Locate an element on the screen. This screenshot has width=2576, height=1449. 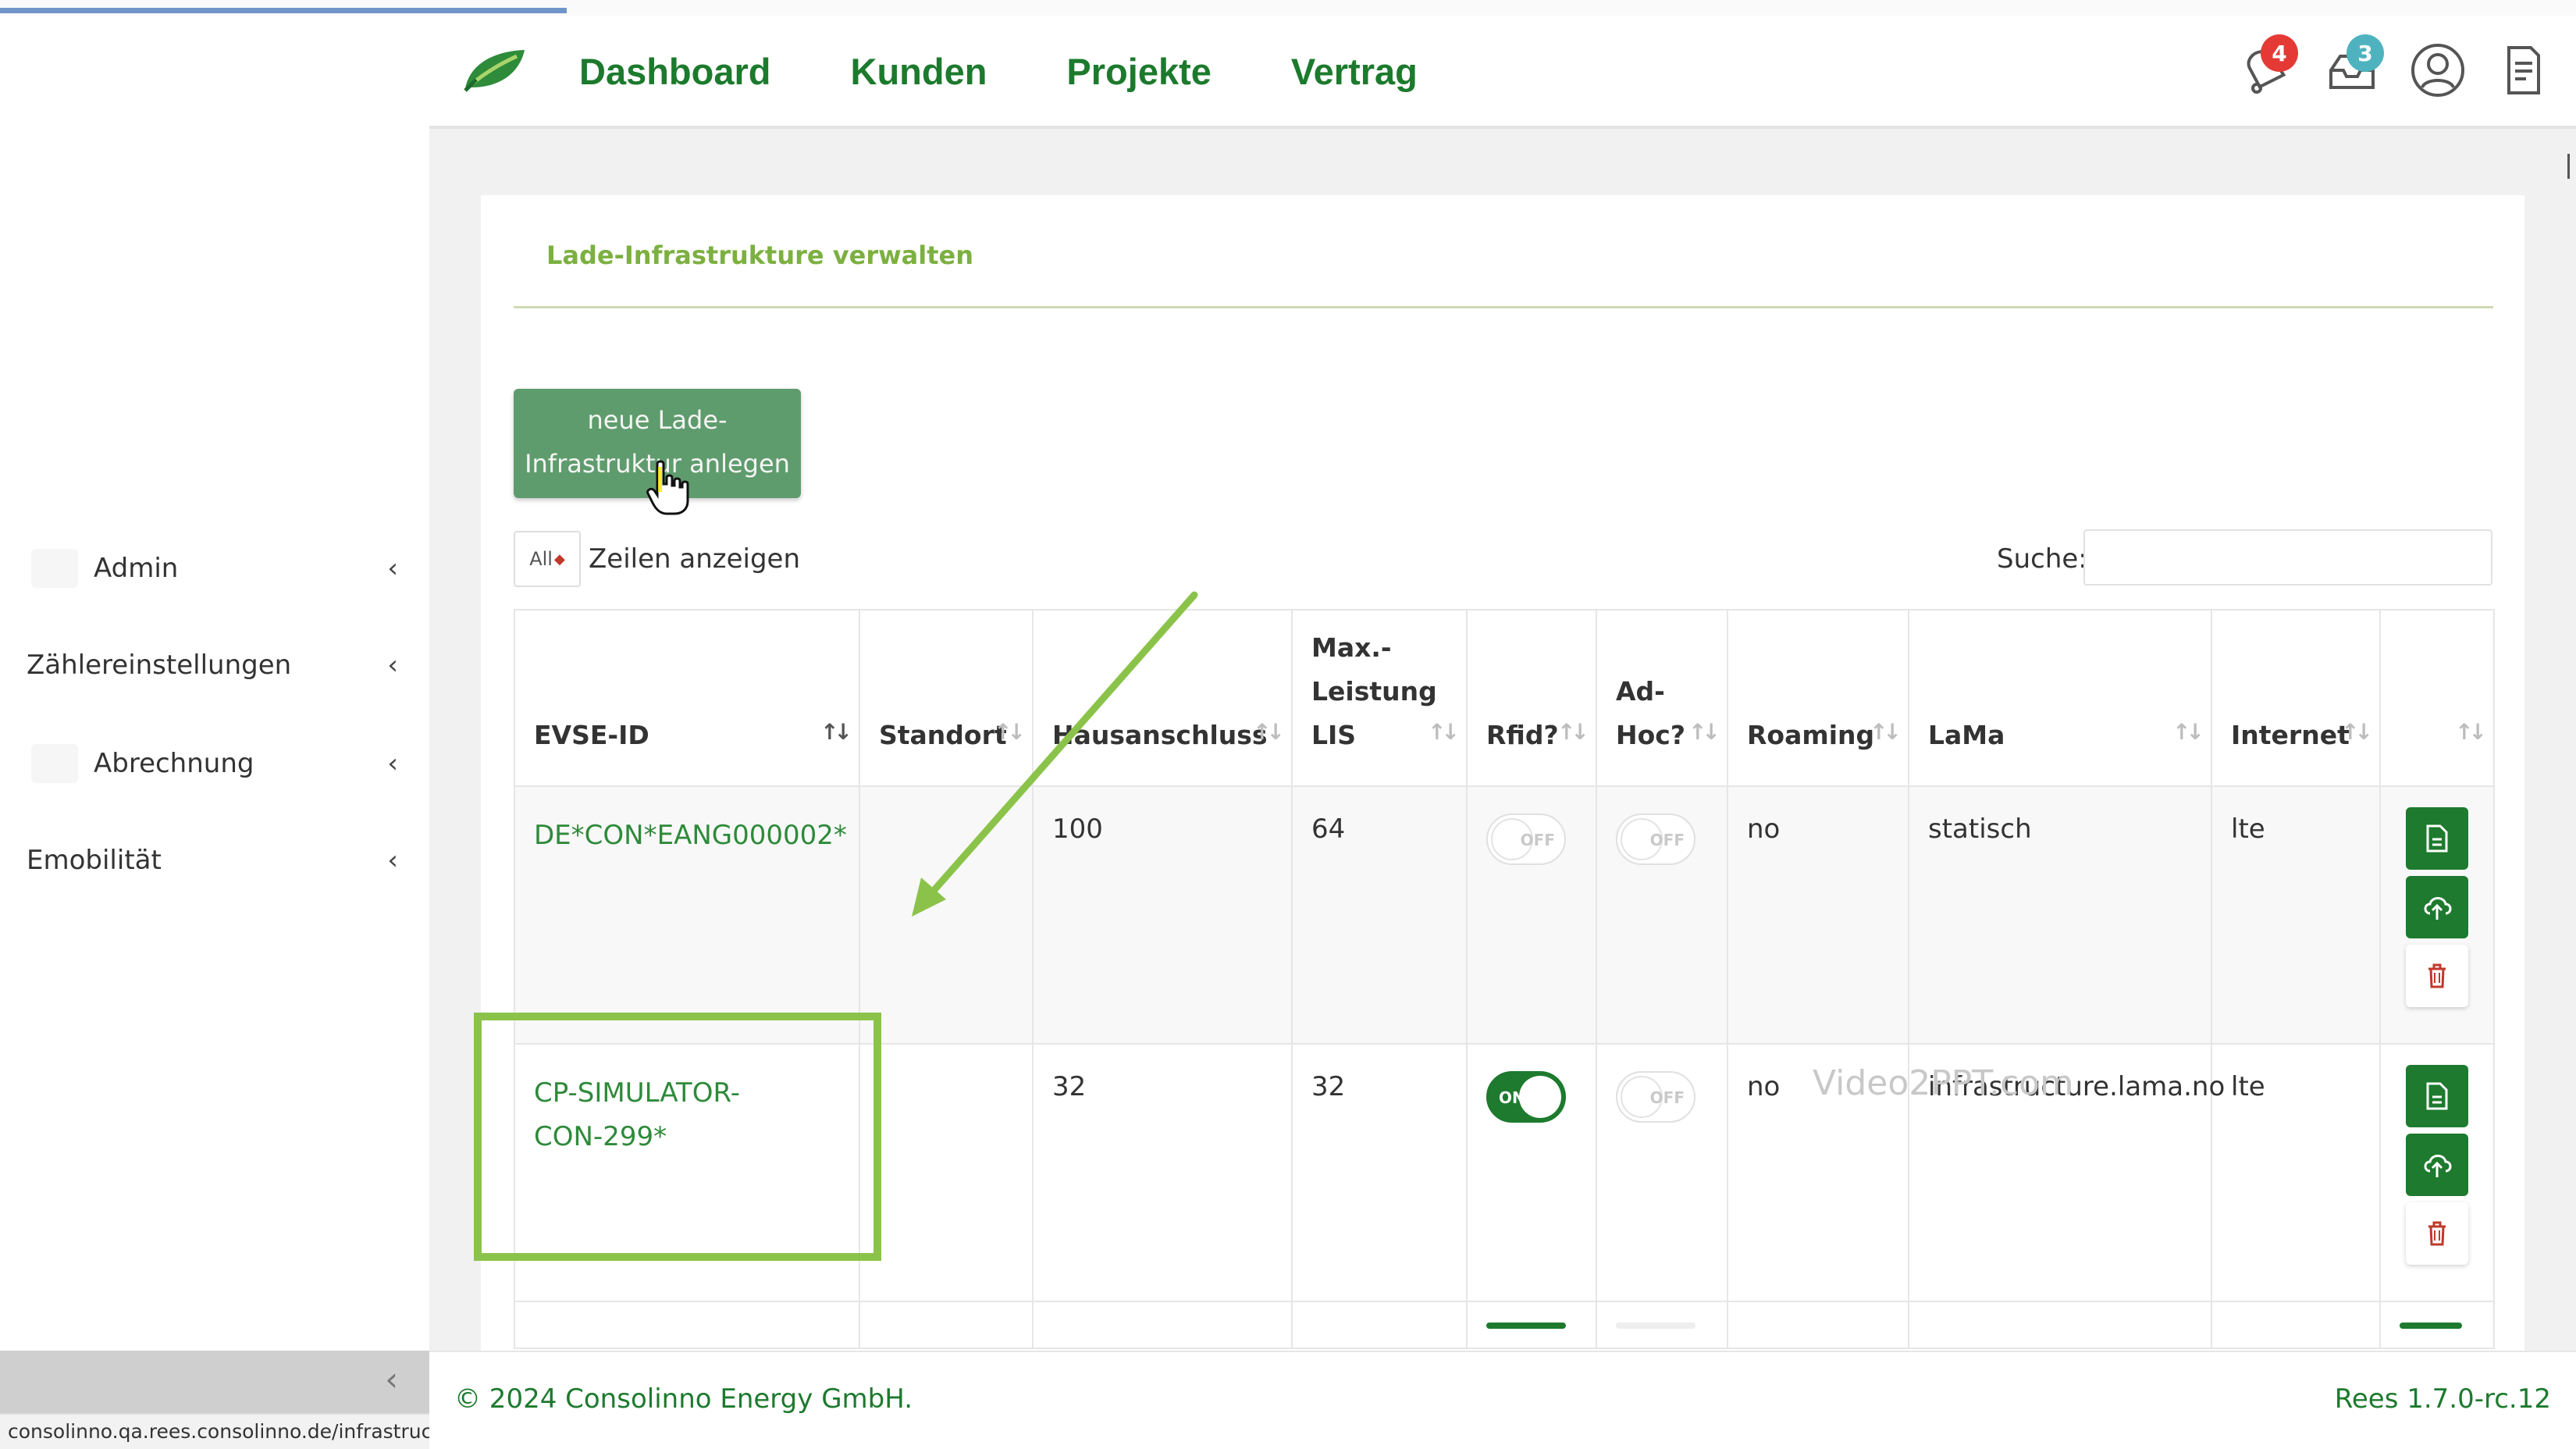
column-header-max-leistung: Max.- Leistung LIS ↑↓ is located at coordinates (1379, 698).